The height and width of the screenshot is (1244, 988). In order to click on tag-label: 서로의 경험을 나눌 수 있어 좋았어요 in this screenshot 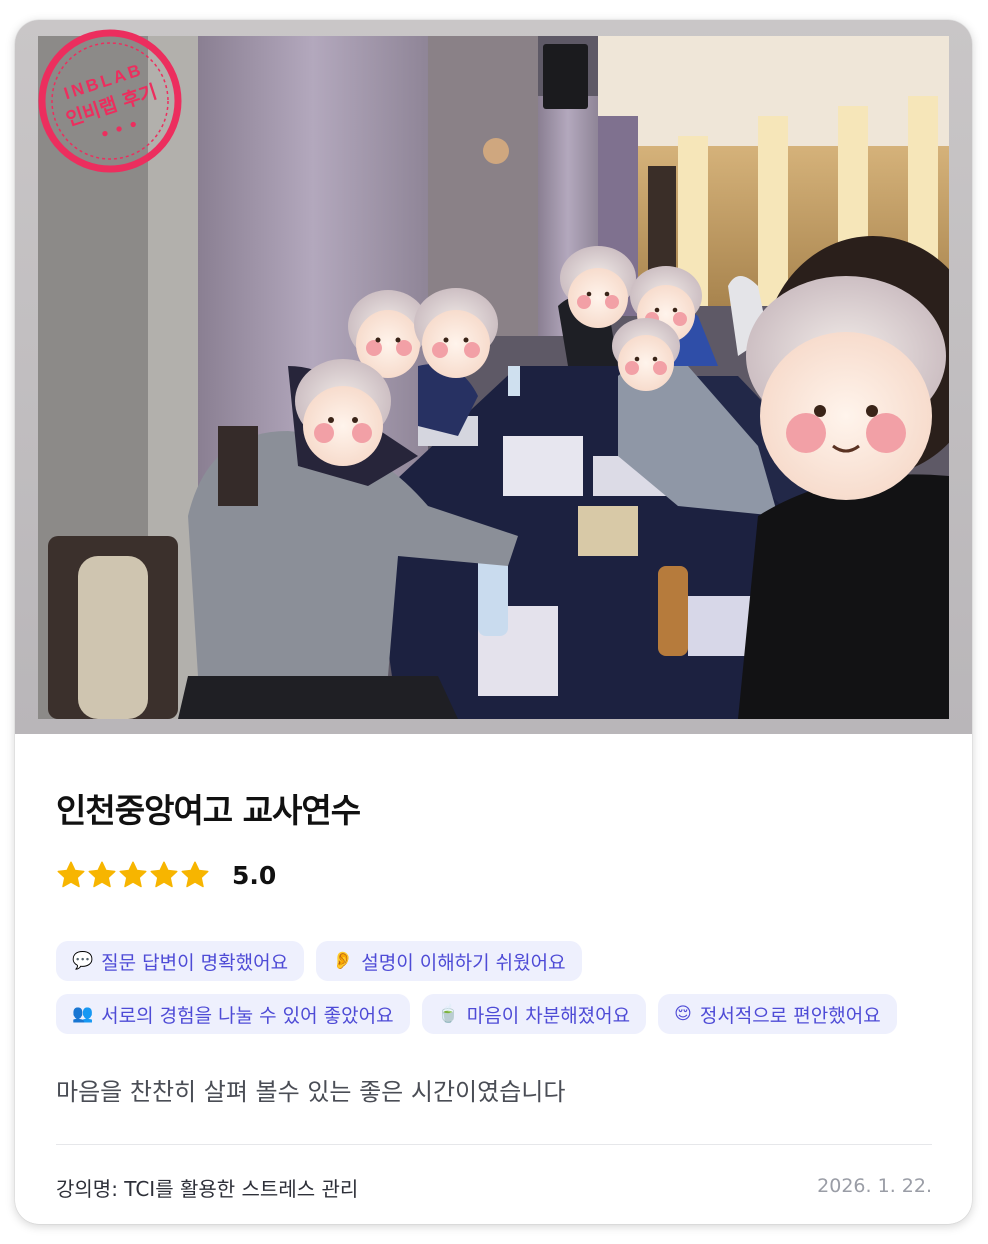, I will do `click(247, 1015)`.